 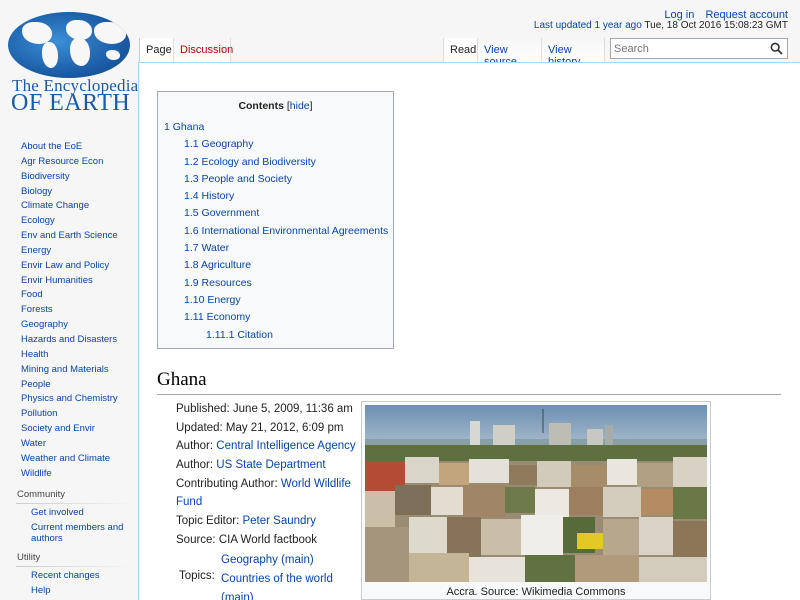 What do you see at coordinates (273, 144) in the screenshot?
I see `toc-item: 1.1 Geography` at bounding box center [273, 144].